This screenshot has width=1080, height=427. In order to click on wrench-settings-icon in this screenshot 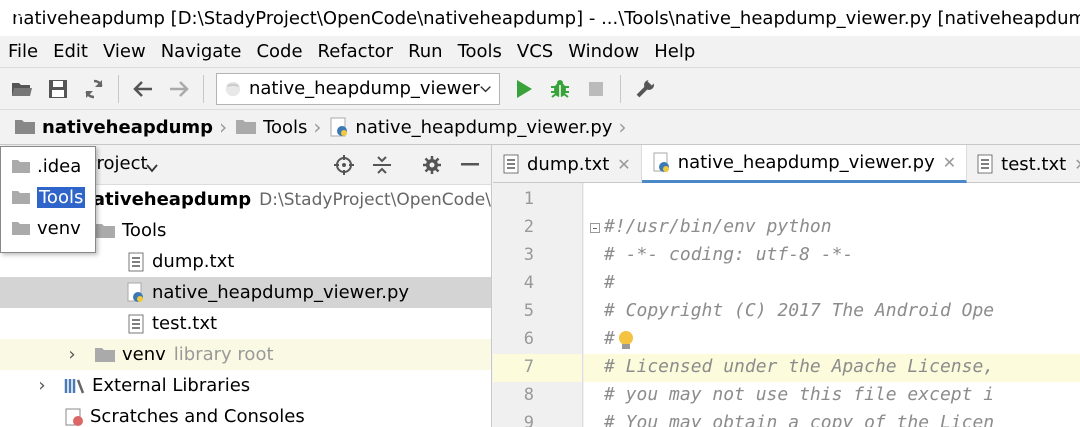, I will do `click(645, 89)`.